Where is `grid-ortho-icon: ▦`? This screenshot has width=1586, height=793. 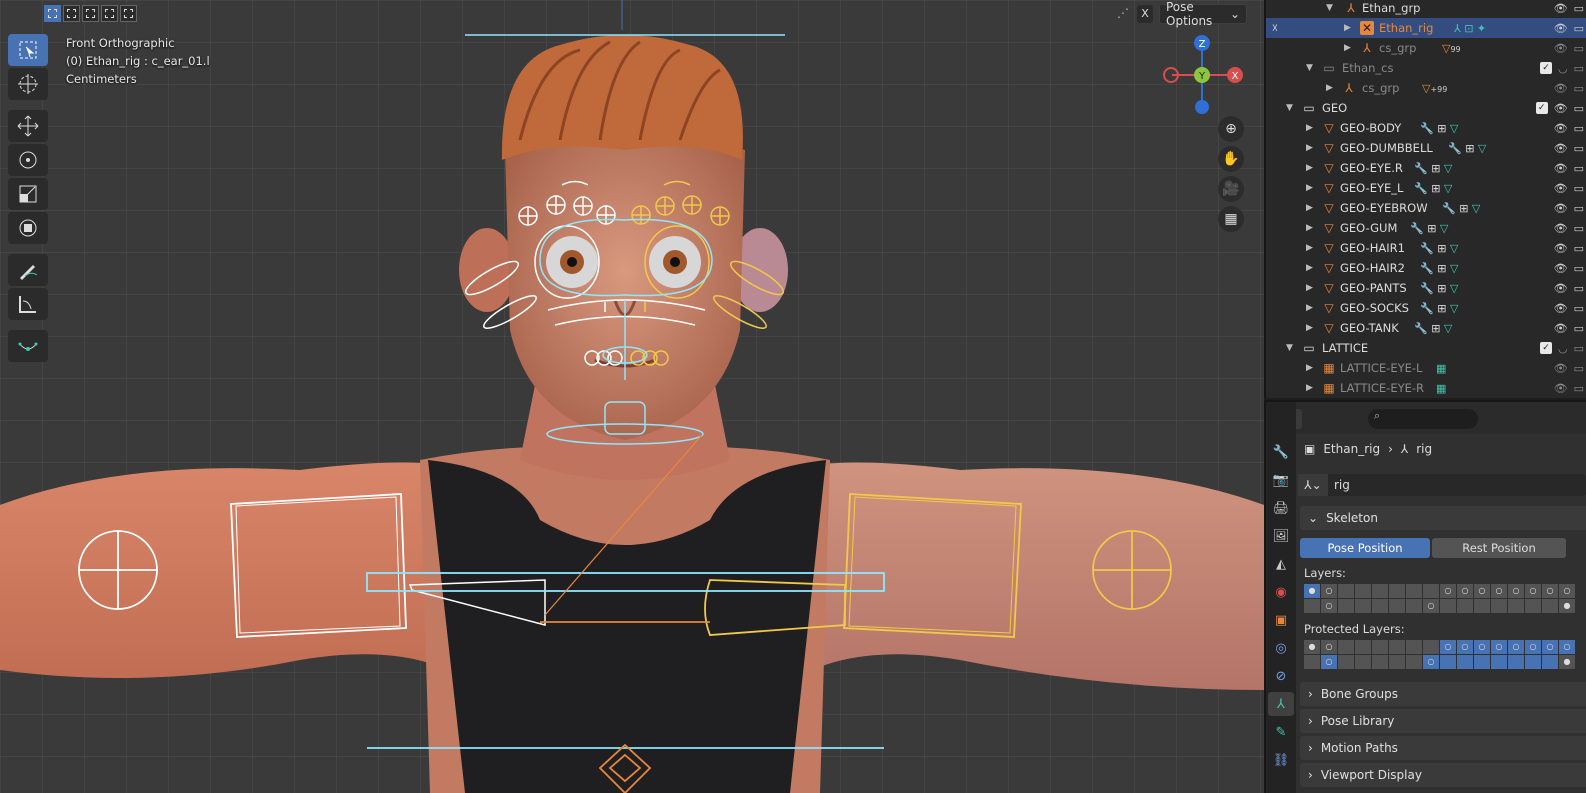 grid-ortho-icon: ▦ is located at coordinates (1231, 219).